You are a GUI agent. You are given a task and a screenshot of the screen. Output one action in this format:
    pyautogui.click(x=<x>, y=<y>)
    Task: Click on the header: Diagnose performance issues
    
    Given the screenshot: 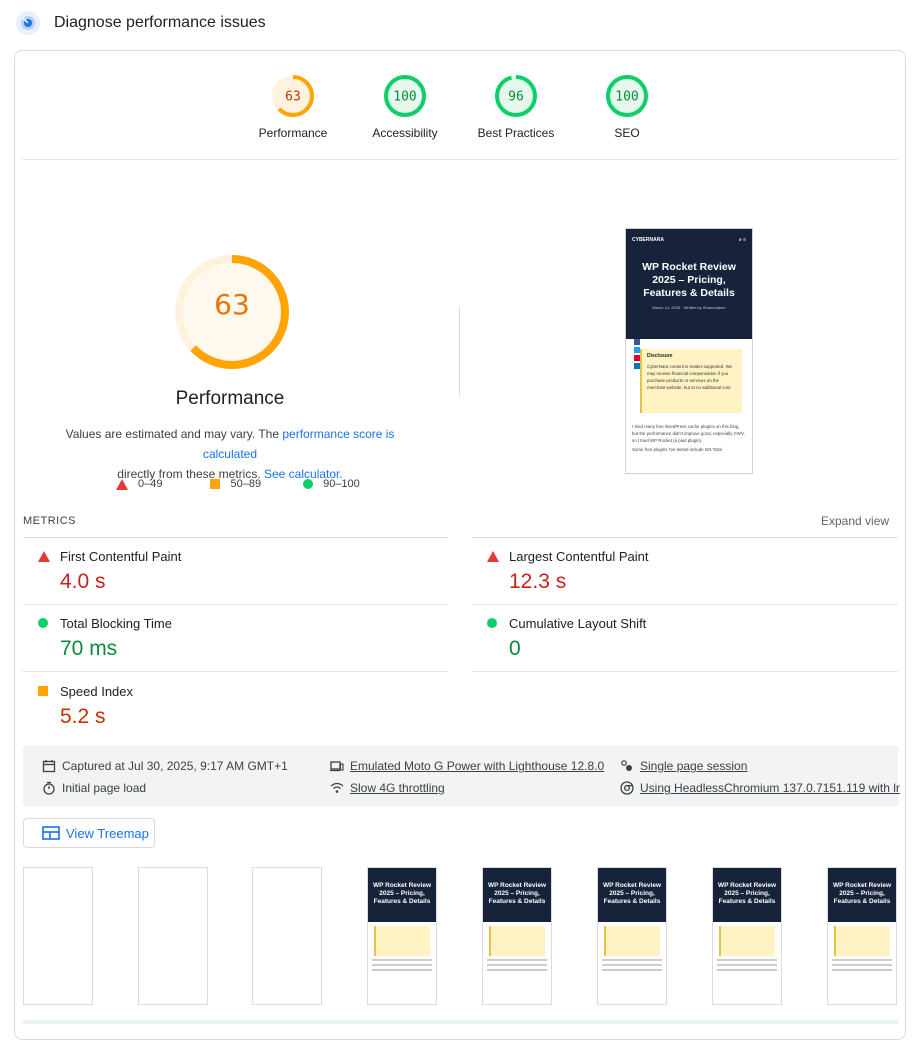 What is the action you would take?
    pyautogui.click(x=141, y=23)
    